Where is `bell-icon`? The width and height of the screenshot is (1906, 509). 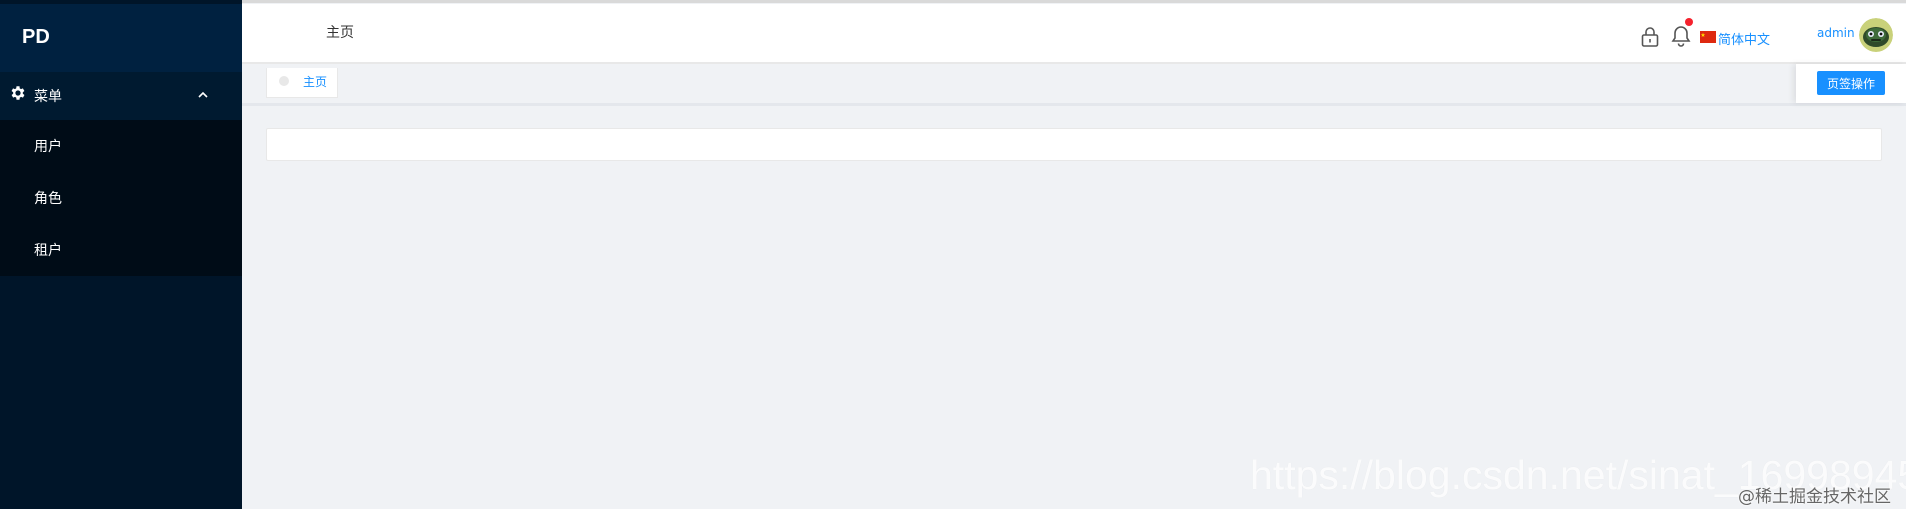
bell-icon is located at coordinates (1681, 36).